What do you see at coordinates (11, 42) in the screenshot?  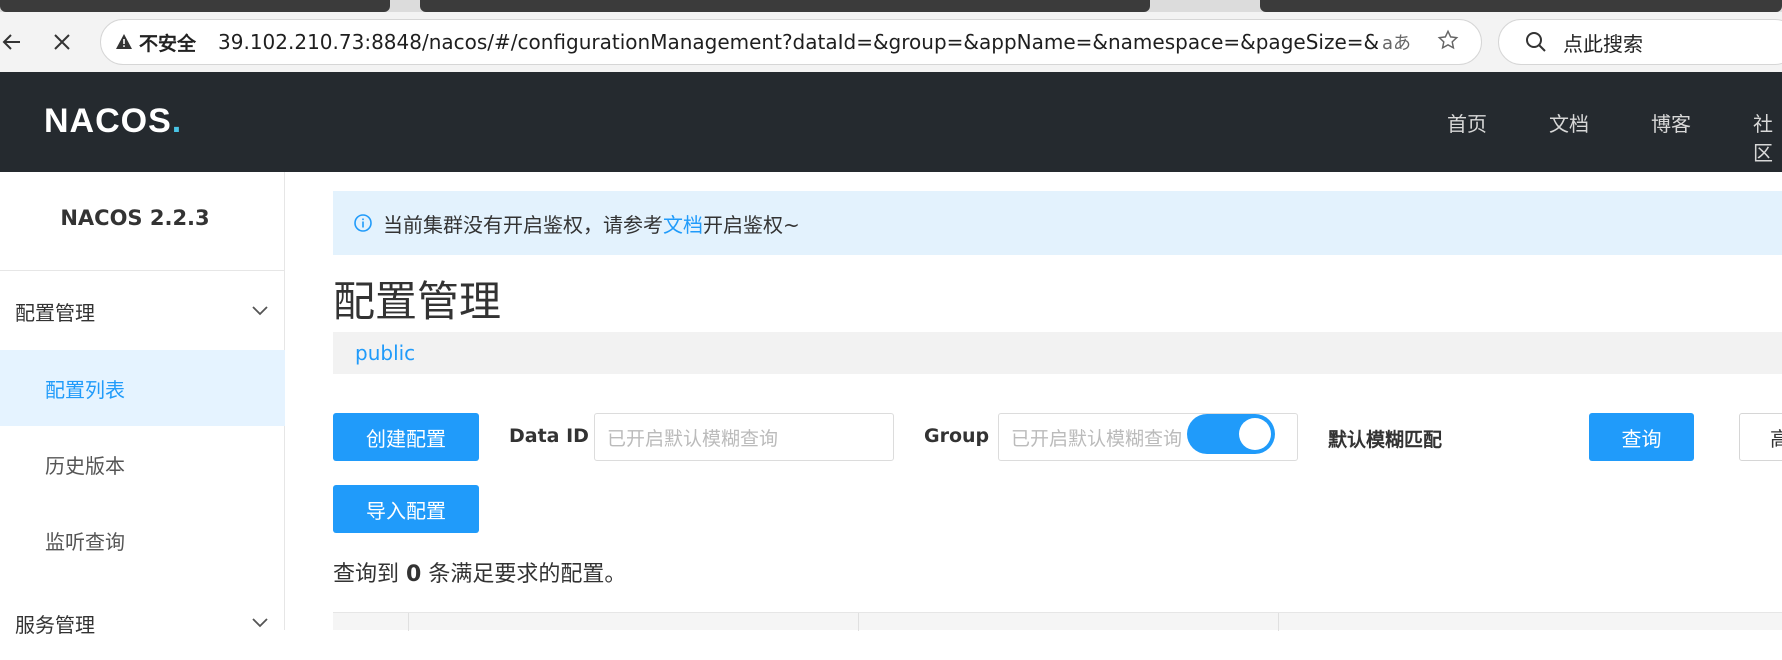 I see `back-arrow-icon` at bounding box center [11, 42].